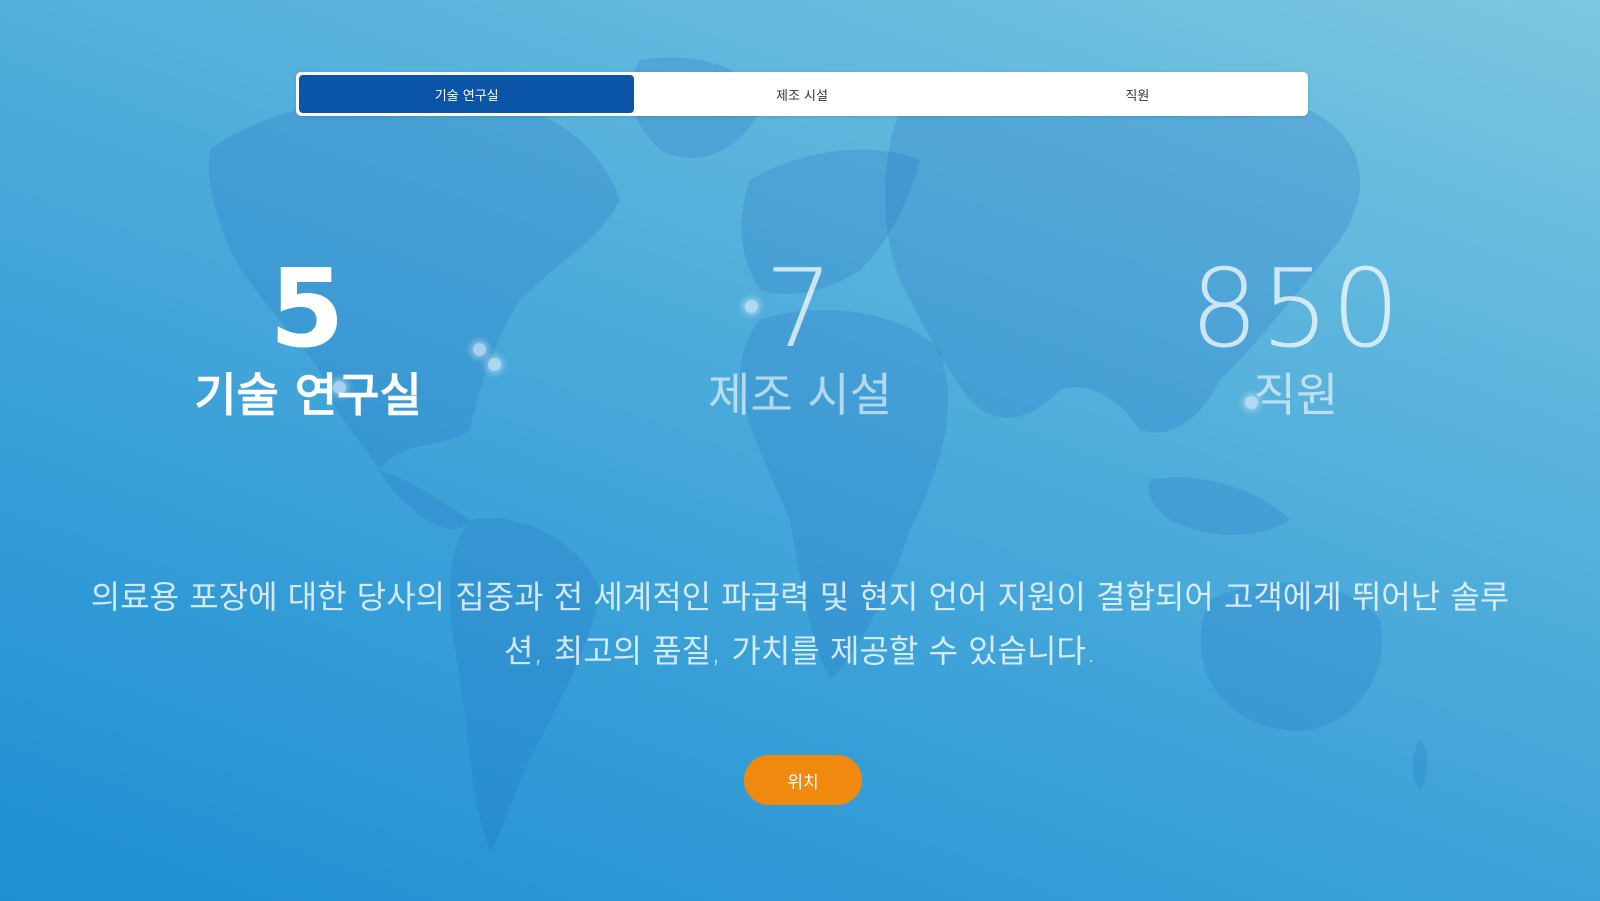  I want to click on category-tabs: 기술 연구실 제조 시설 직원, so click(802, 94).